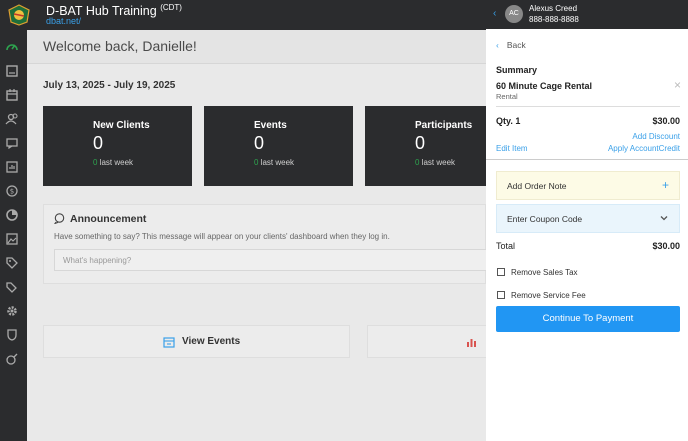  Describe the element at coordinates (12, 239) in the screenshot. I see `image-icon` at that location.